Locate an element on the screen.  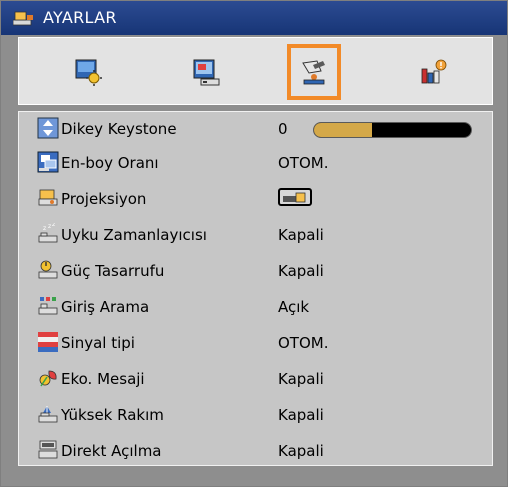
direct-power-on-icon is located at coordinates (48, 450).